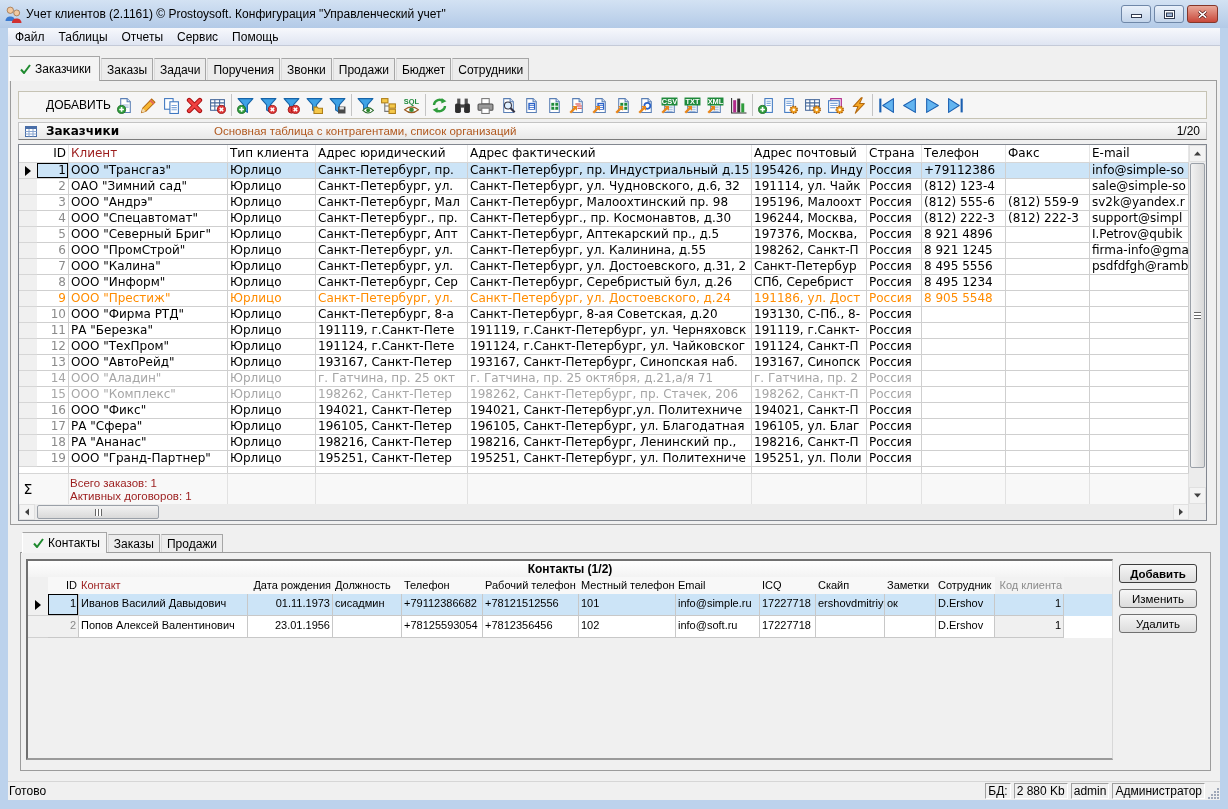 The width and height of the screenshot is (1228, 809). I want to click on table-row: 13 ООО "АвтоРейд" Юрлицо 193167, Санкт-Петер 193167, Санкт-Петербург, Синопская наб. 193167, Синопск Россия, so click(604, 363).